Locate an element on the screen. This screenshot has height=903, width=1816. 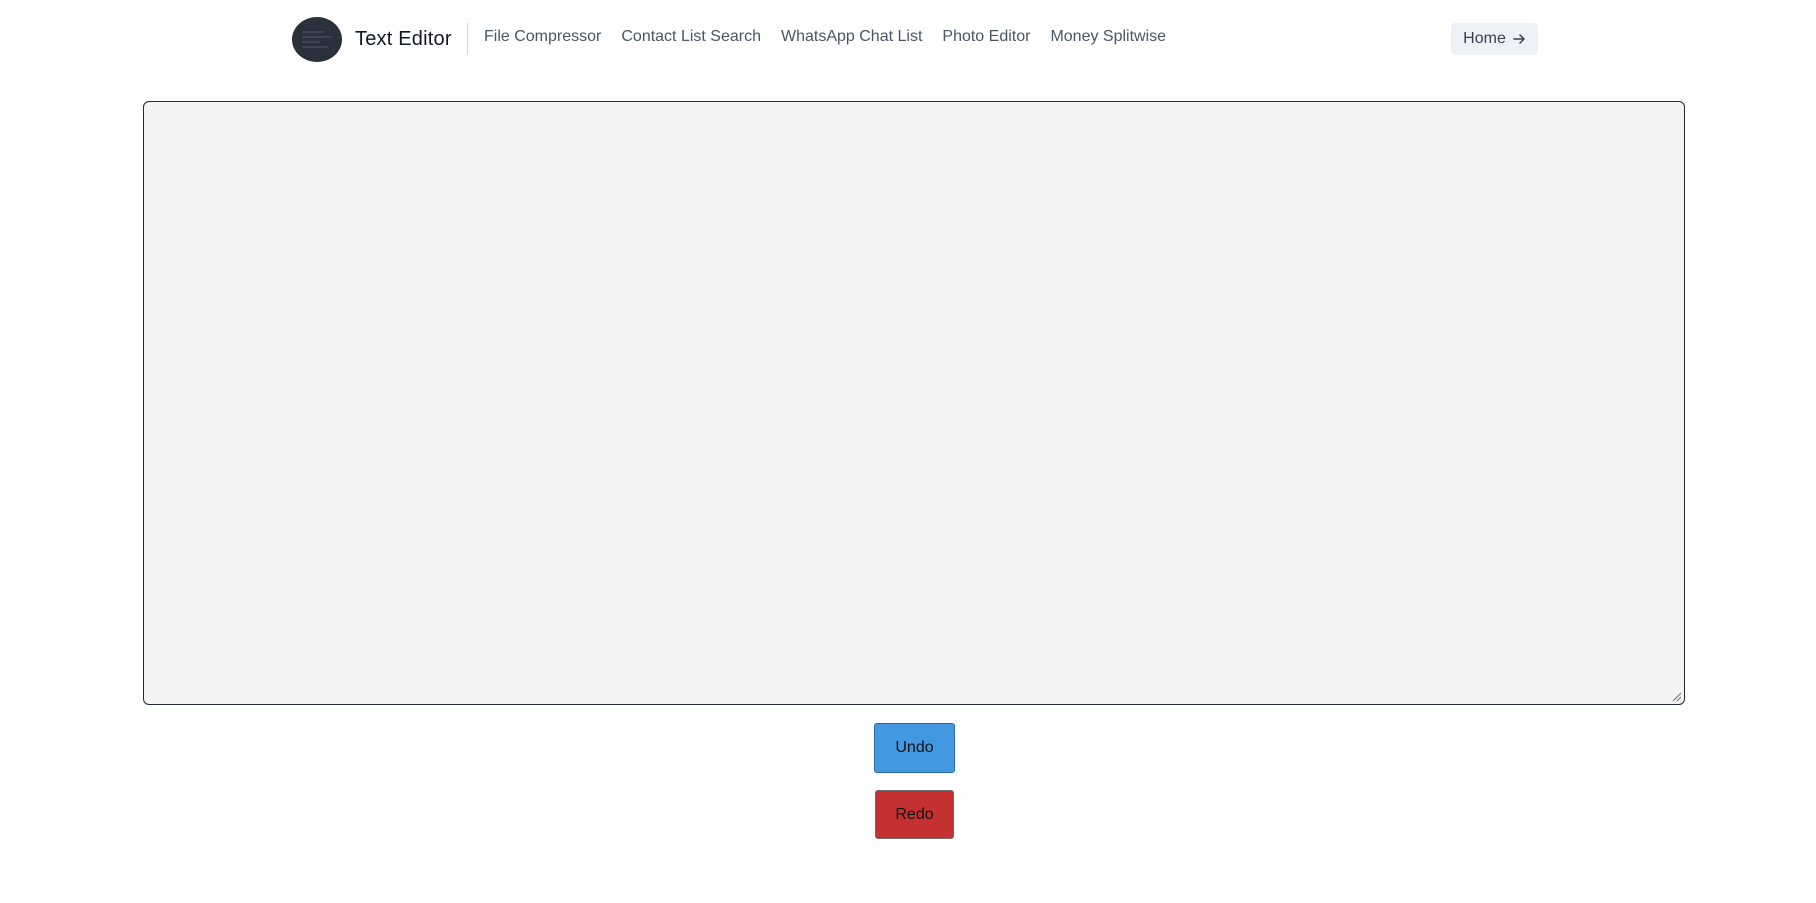
arrow-right-icon is located at coordinates (1519, 39).